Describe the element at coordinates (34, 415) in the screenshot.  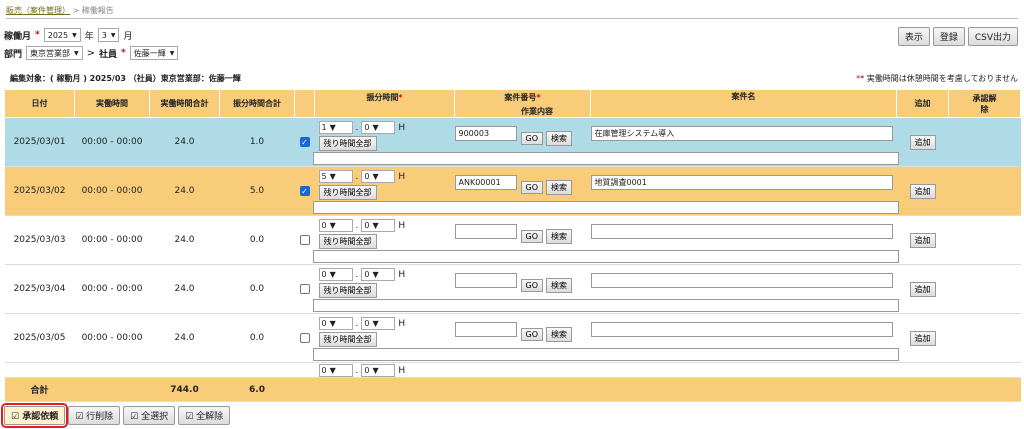
I see `approval-request-button: ☑ 承認依頼` at that location.